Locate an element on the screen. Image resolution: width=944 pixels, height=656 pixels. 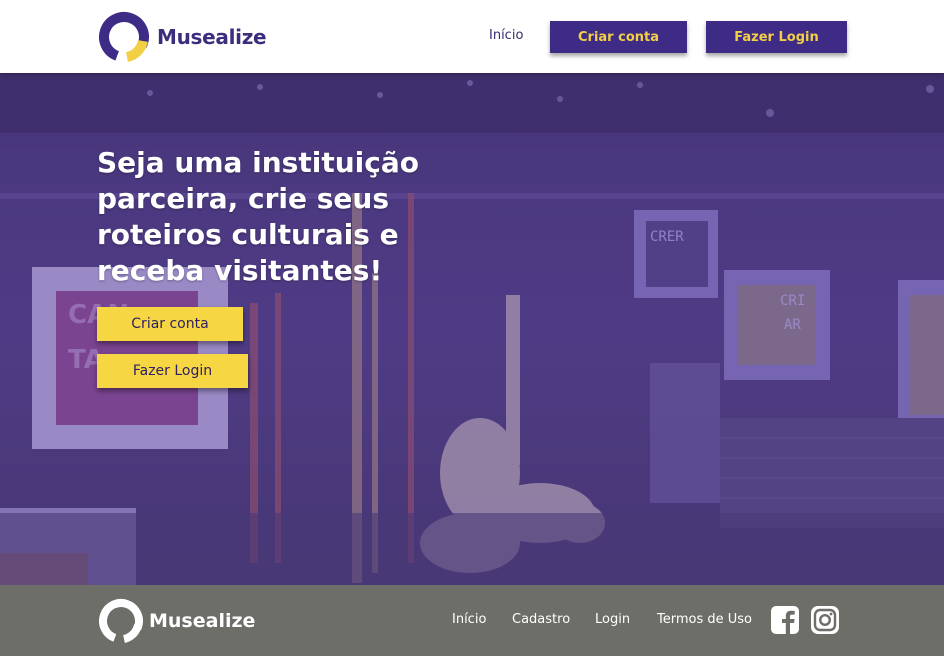
brand-logo: Musealize is located at coordinates (182, 37).